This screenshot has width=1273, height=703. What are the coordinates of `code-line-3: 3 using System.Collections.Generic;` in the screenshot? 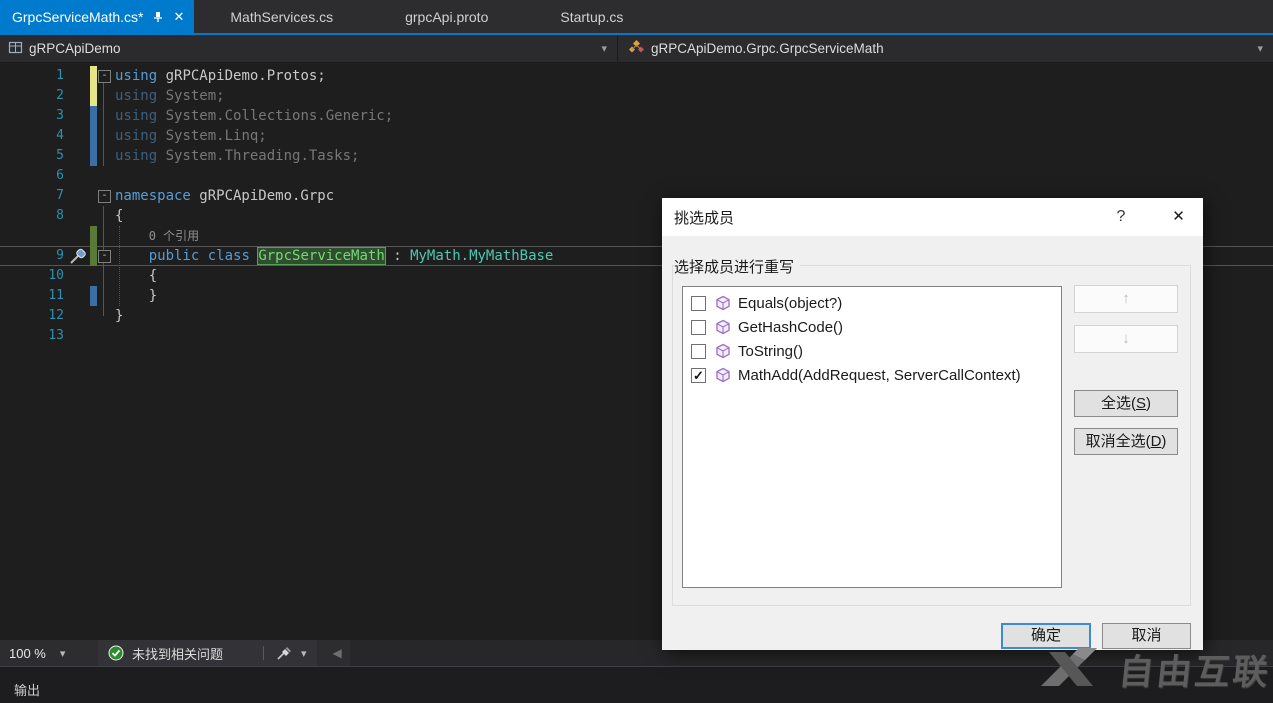 It's located at (636, 116).